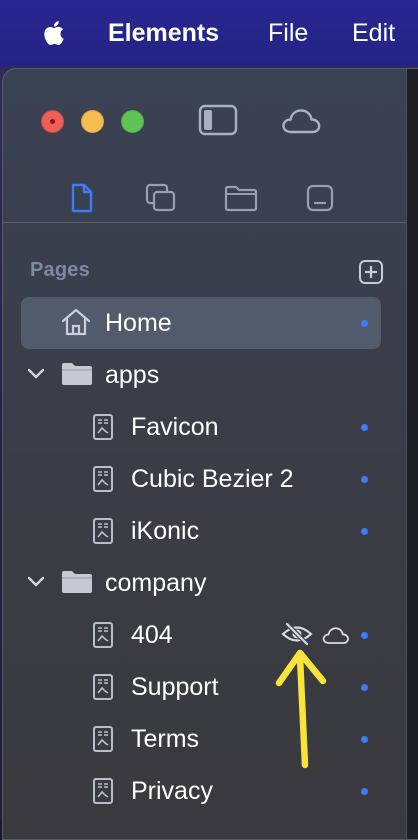  Describe the element at coordinates (60, 270) in the screenshot. I see `pages-section-title: Pages` at that location.